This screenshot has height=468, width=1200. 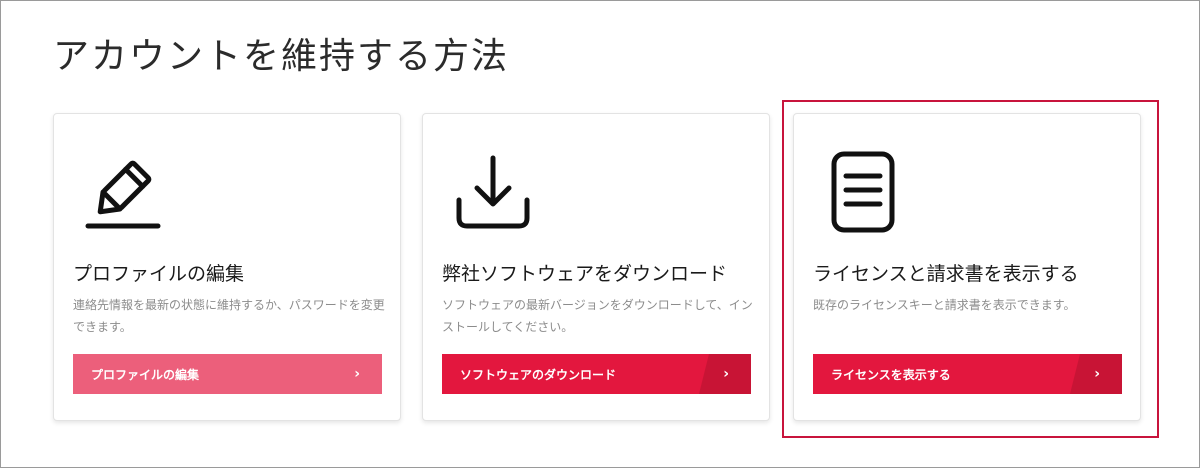 What do you see at coordinates (538, 374) in the screenshot?
I see `button-label: ソフトウェアのダウンロード` at bounding box center [538, 374].